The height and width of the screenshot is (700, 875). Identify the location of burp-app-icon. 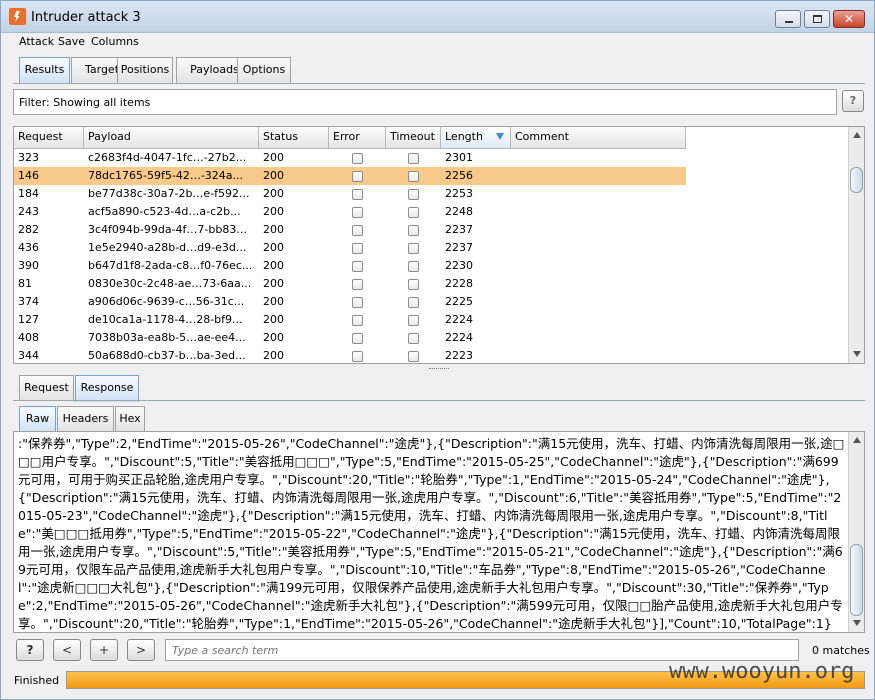
(17, 16).